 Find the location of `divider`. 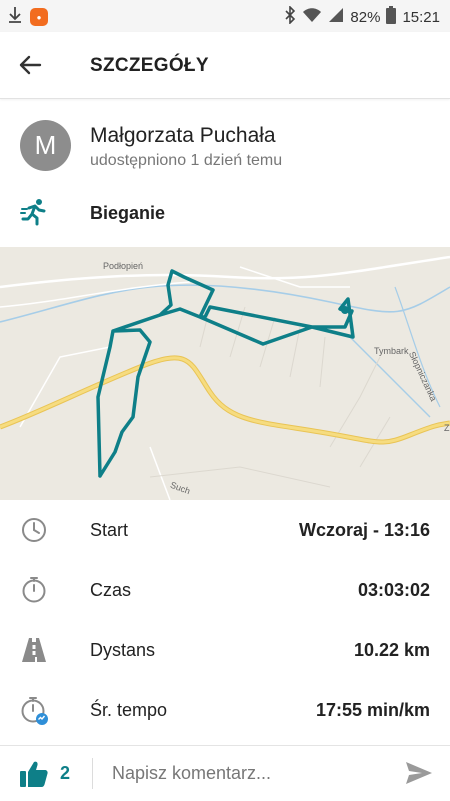

divider is located at coordinates (92, 773).